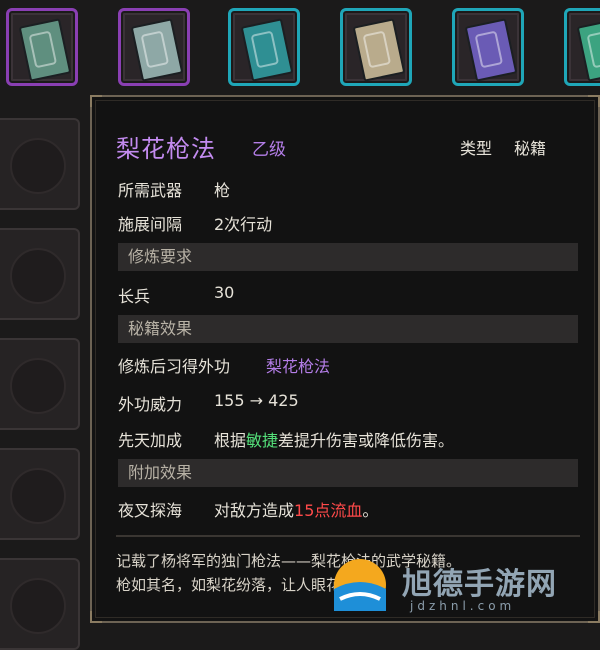 This screenshot has height=650, width=600. What do you see at coordinates (298, 366) in the screenshot?
I see `learn-value: 梨花枪法` at bounding box center [298, 366].